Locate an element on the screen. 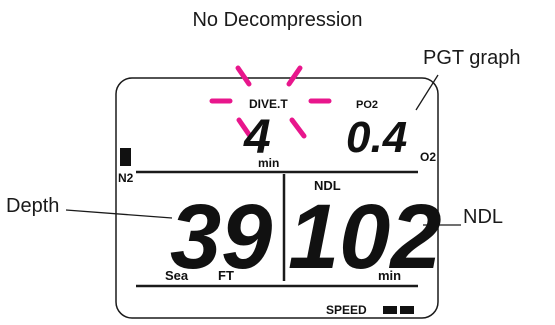 The width and height of the screenshot is (555, 325). po2-label: PO2 is located at coordinates (367, 105).